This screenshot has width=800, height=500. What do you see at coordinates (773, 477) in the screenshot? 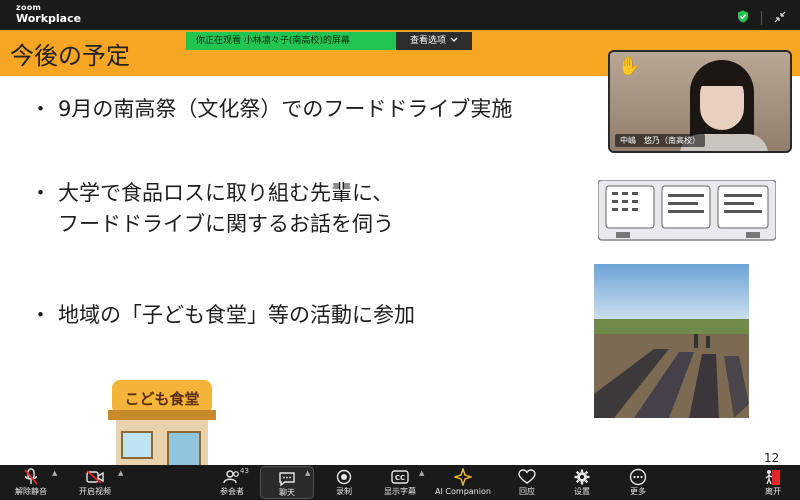
I see `leave-door-icon` at bounding box center [773, 477].